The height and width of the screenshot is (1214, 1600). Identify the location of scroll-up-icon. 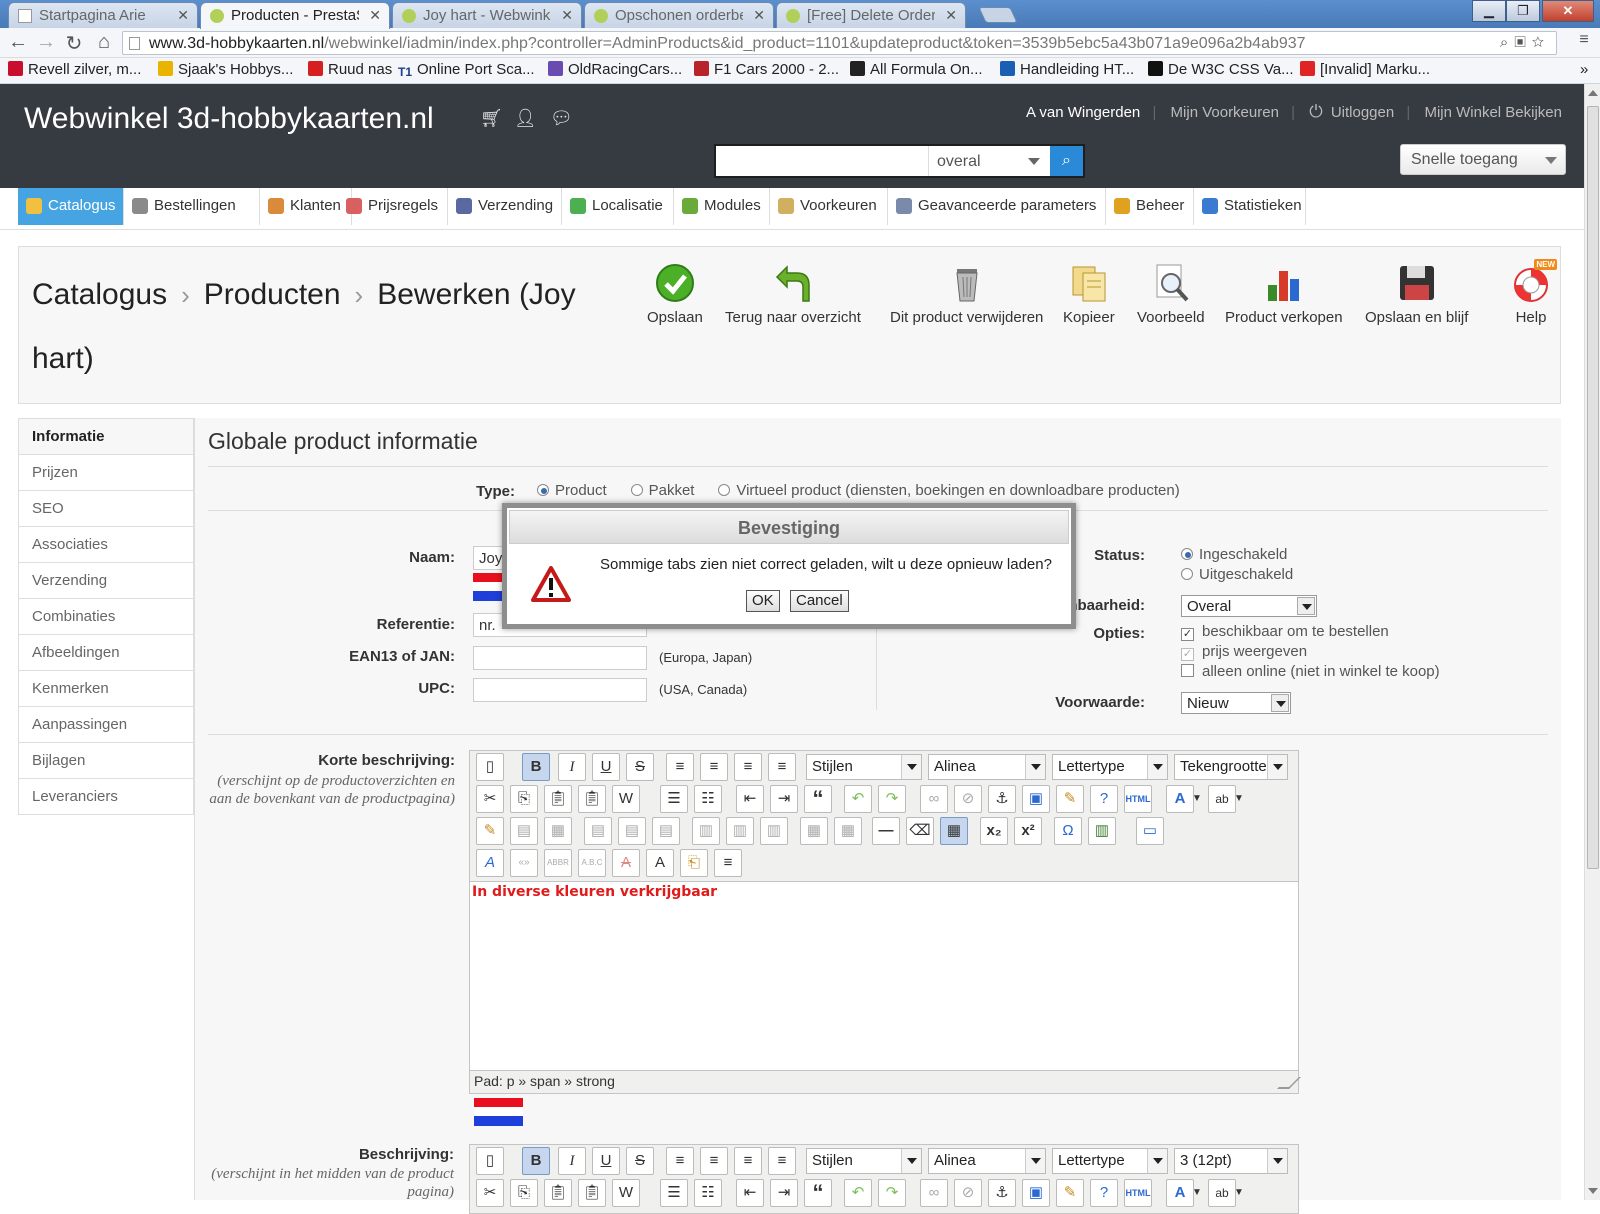
(1593, 93).